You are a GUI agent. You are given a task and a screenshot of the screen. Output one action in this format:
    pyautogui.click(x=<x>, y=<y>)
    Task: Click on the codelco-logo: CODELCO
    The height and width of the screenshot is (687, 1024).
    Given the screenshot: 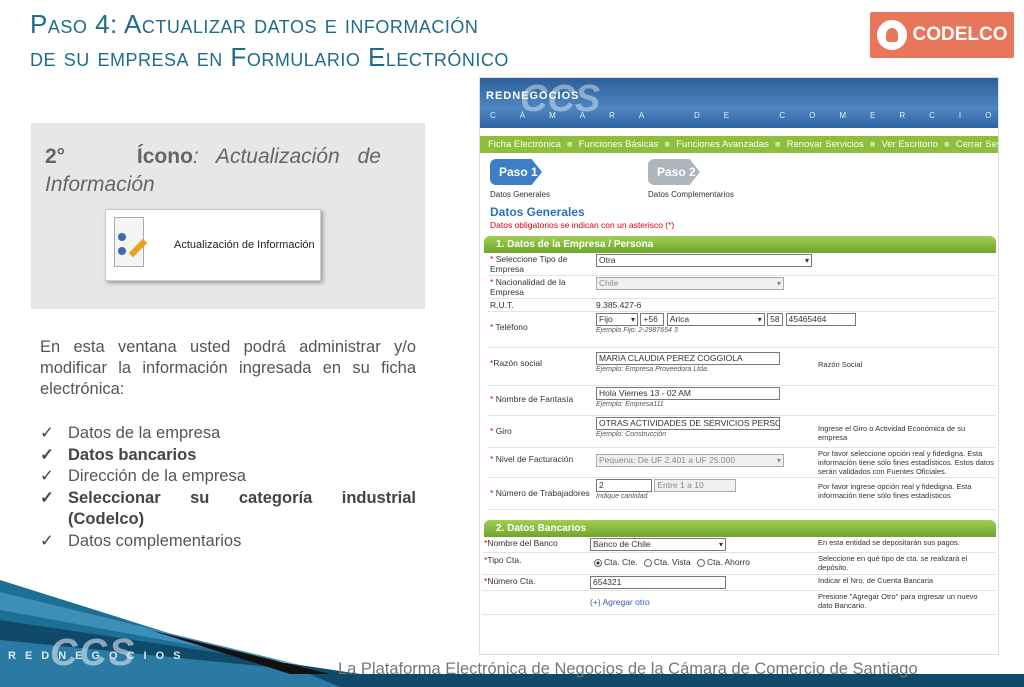 What is the action you would take?
    pyautogui.click(x=942, y=35)
    